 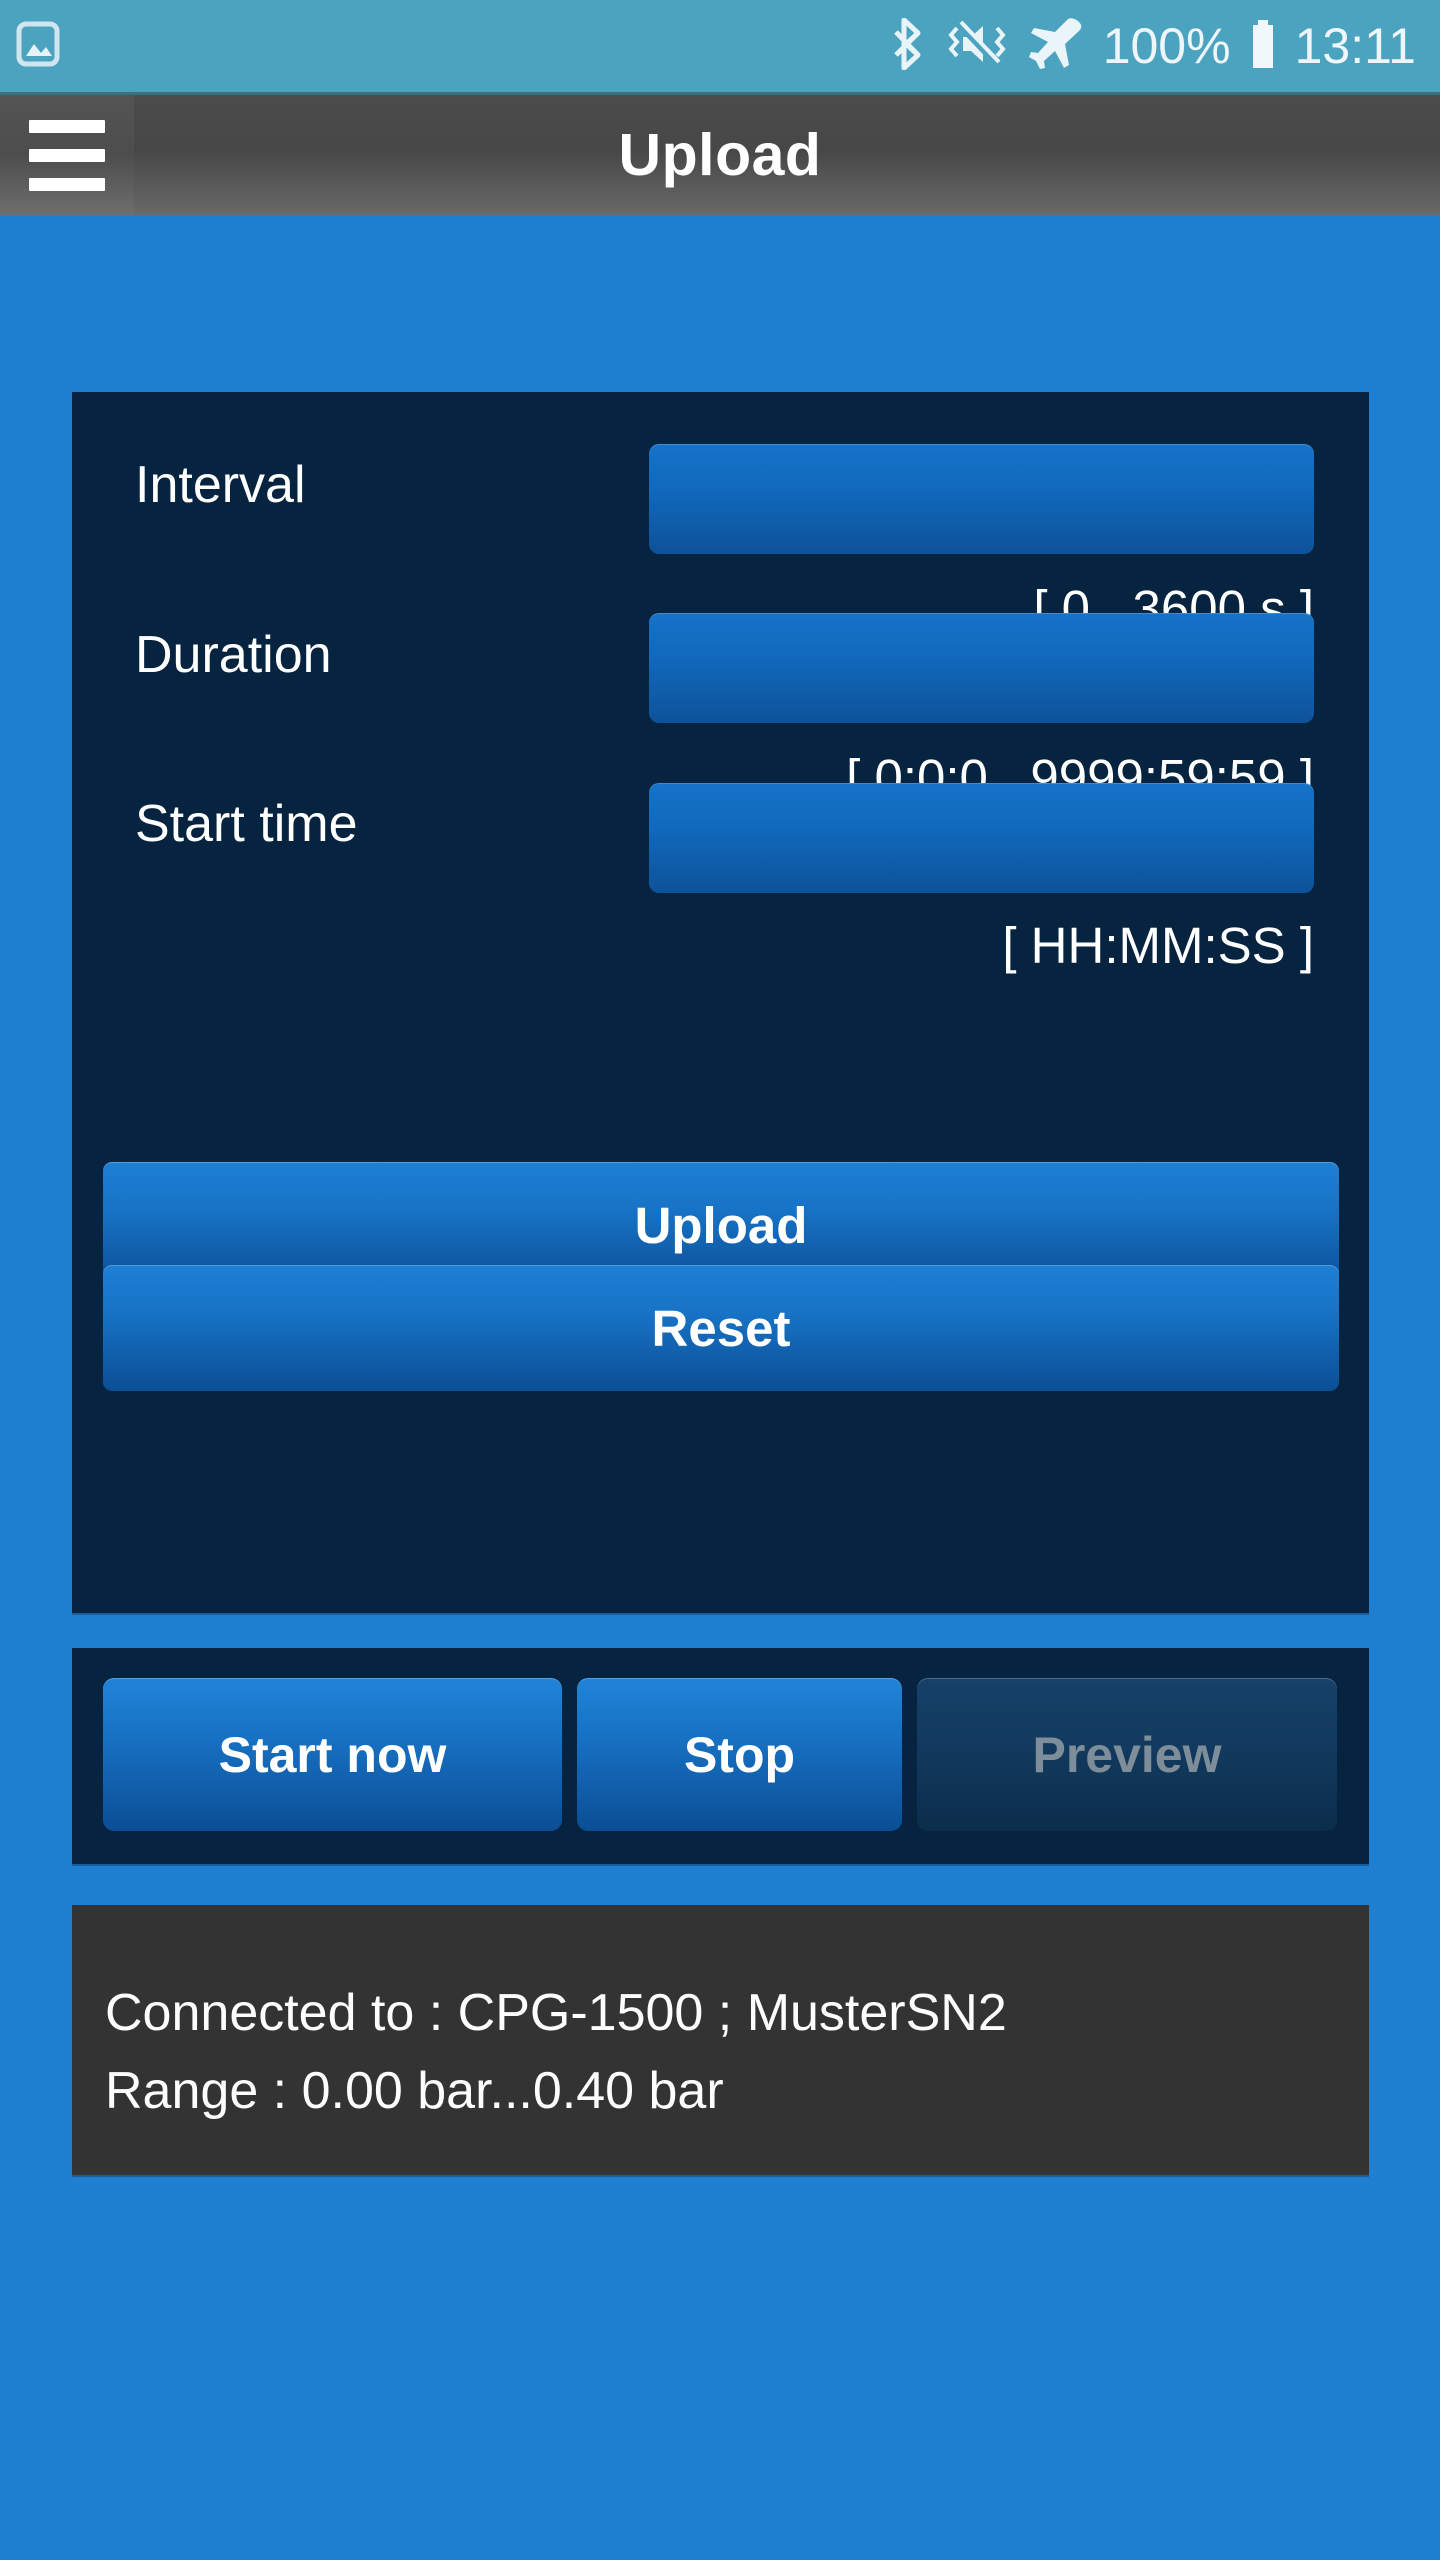 I want to click on mute-vibrate-icon, so click(x=978, y=46).